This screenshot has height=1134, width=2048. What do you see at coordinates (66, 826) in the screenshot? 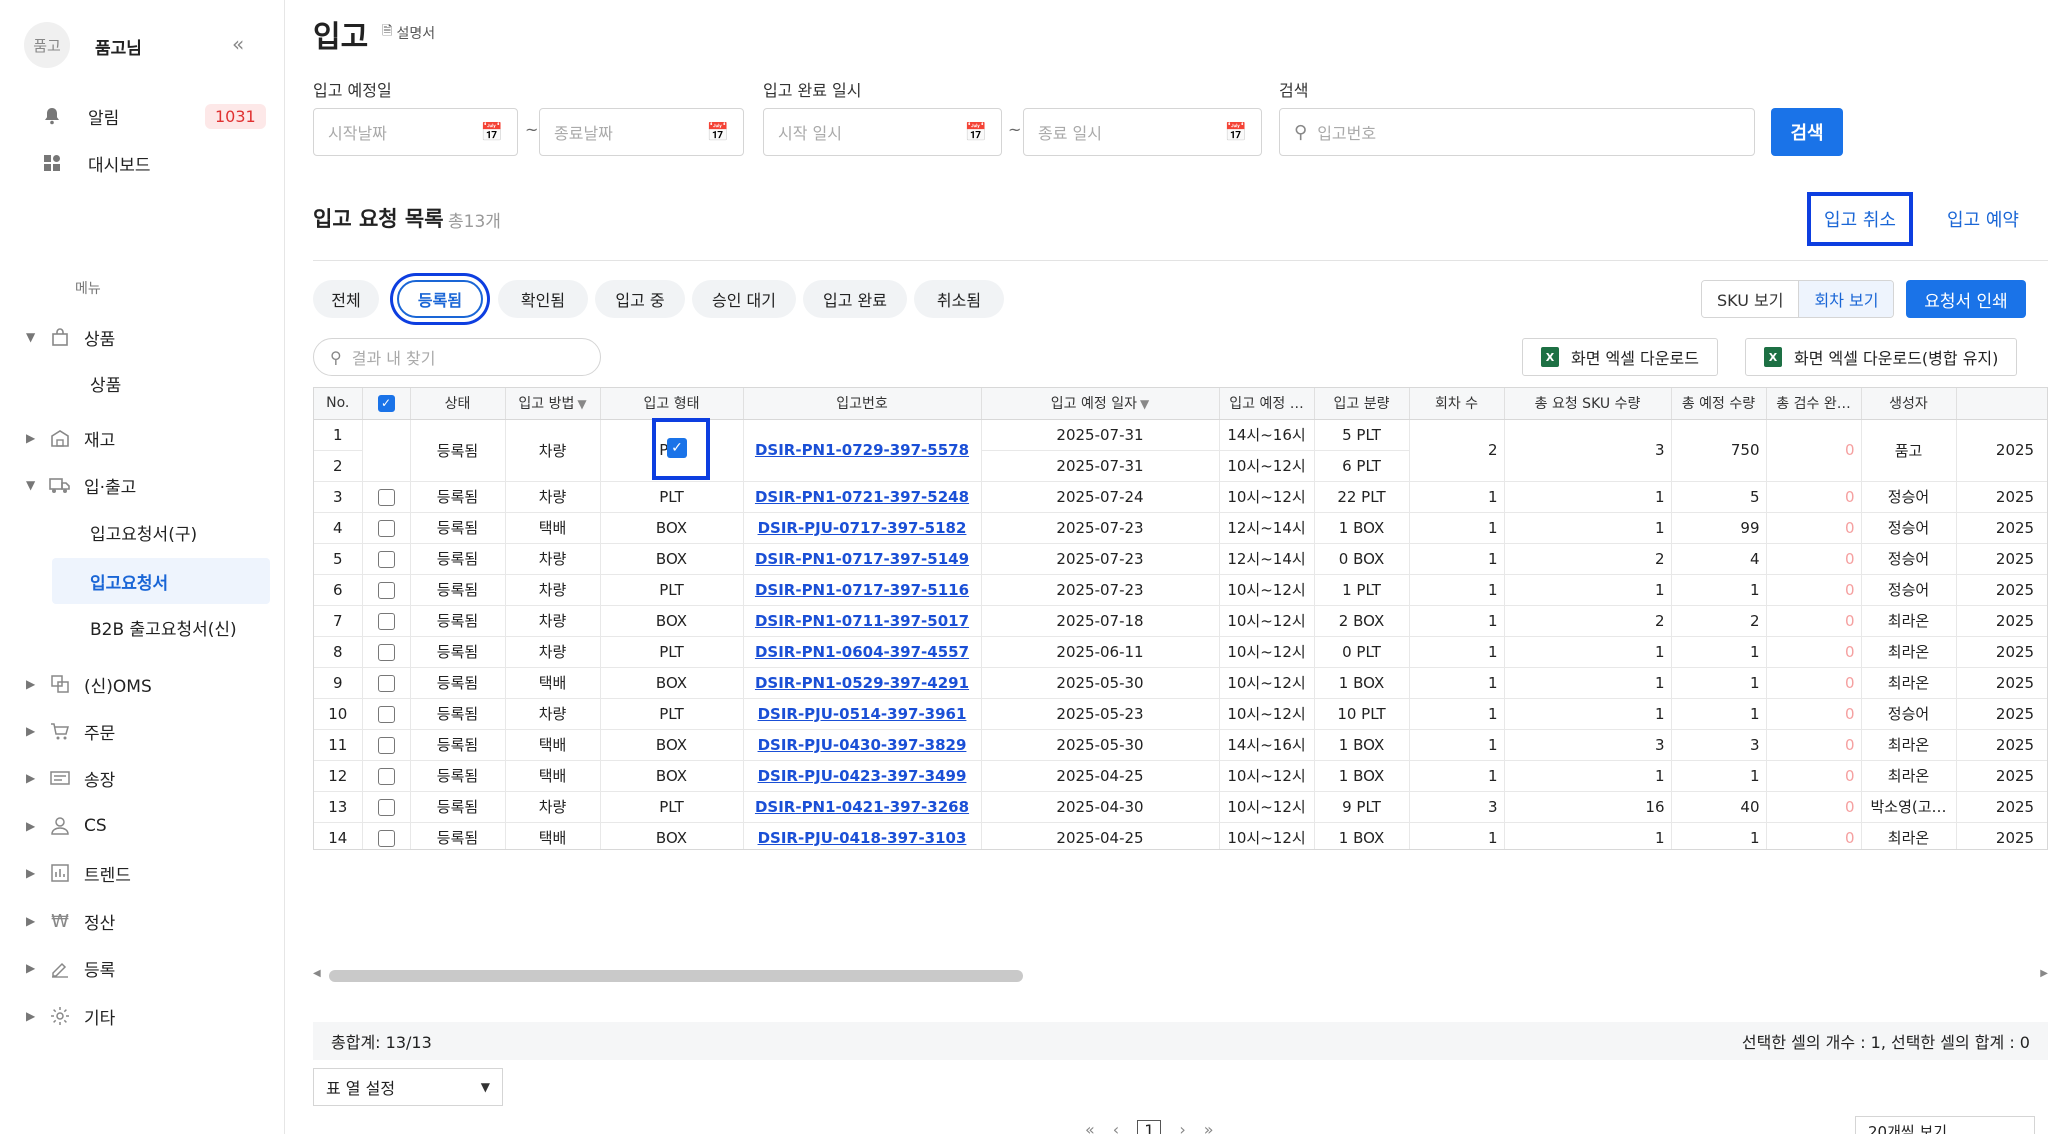
I see `nav-cs: ▶ CS` at bounding box center [66, 826].